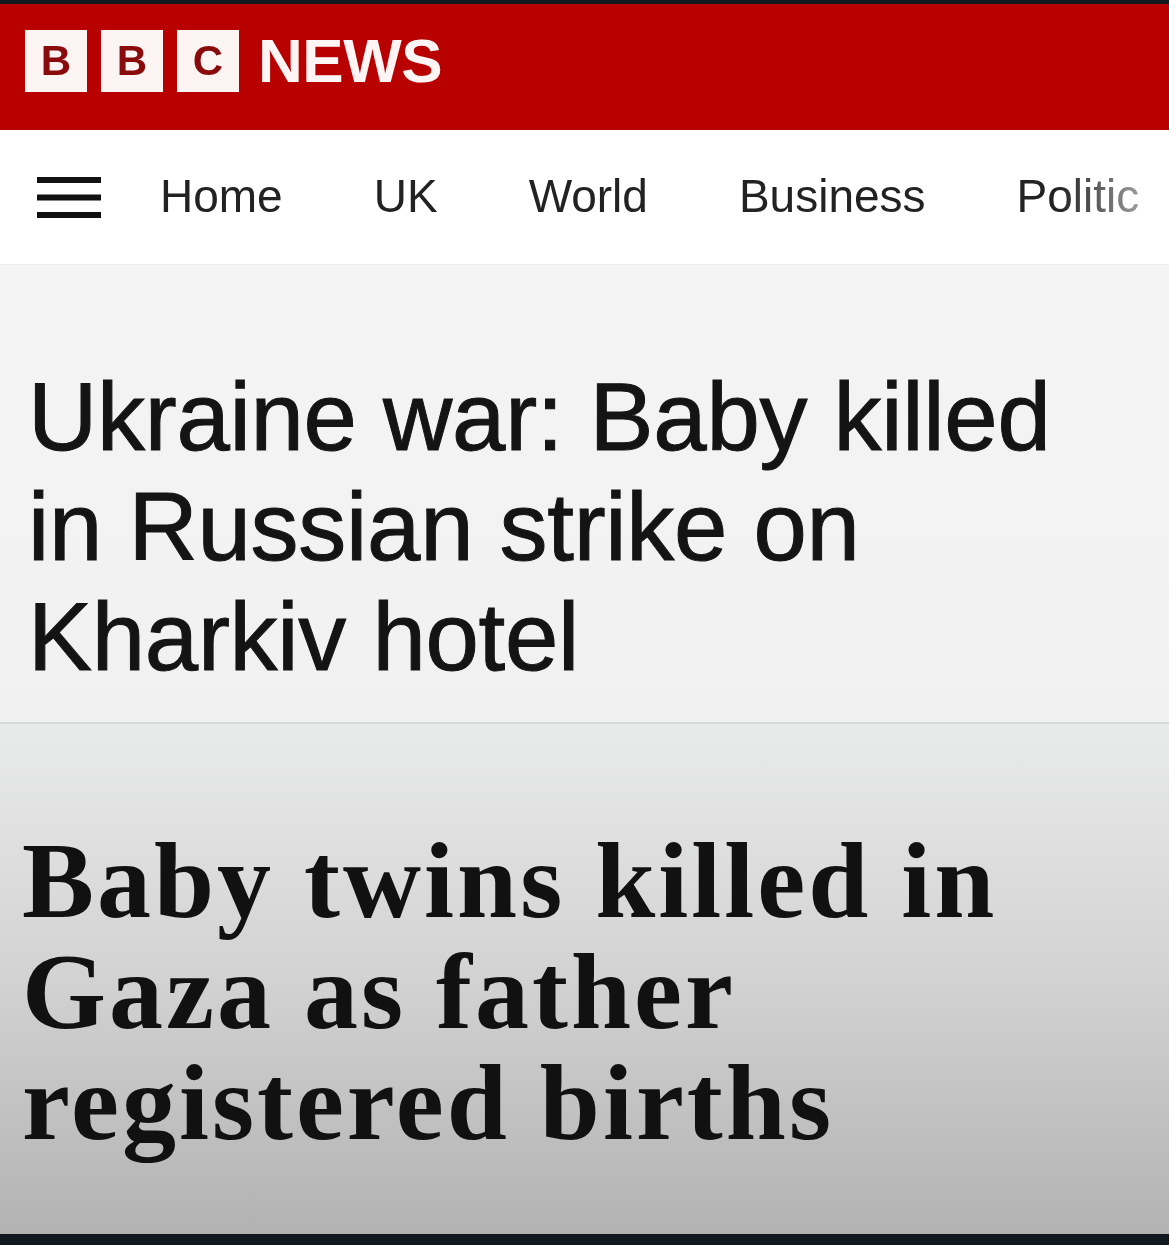 Image resolution: width=1169 pixels, height=1245 pixels. Describe the element at coordinates (405, 197) in the screenshot. I see `nav-link: UK` at that location.